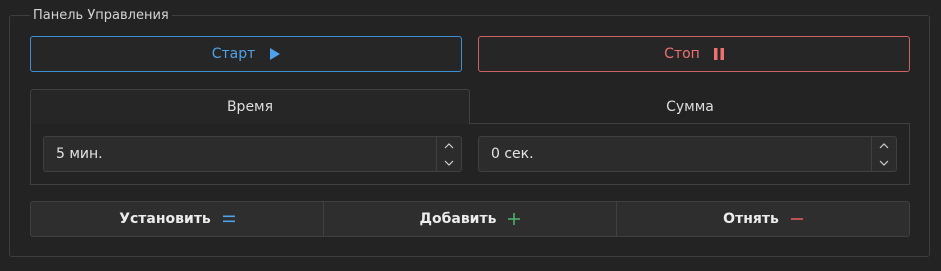 Image resolution: width=941 pixels, height=271 pixels. I want to click on tab-time: Время, so click(250, 106).